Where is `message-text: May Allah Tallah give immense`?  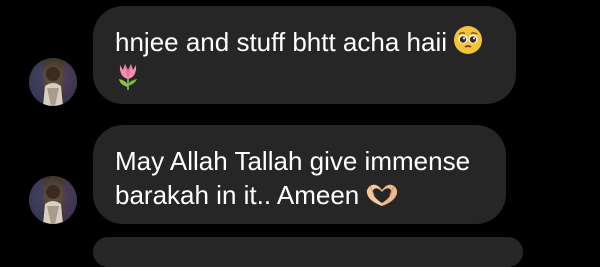
message-text: May Allah Tallah give immense is located at coordinates (293, 161).